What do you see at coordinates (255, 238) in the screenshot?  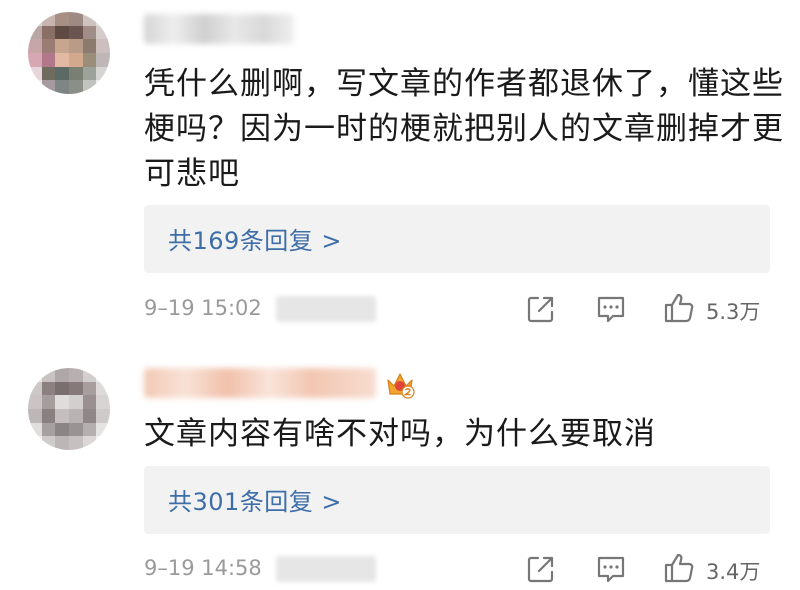 I see `view-replies-link: 共169条回复 >` at bounding box center [255, 238].